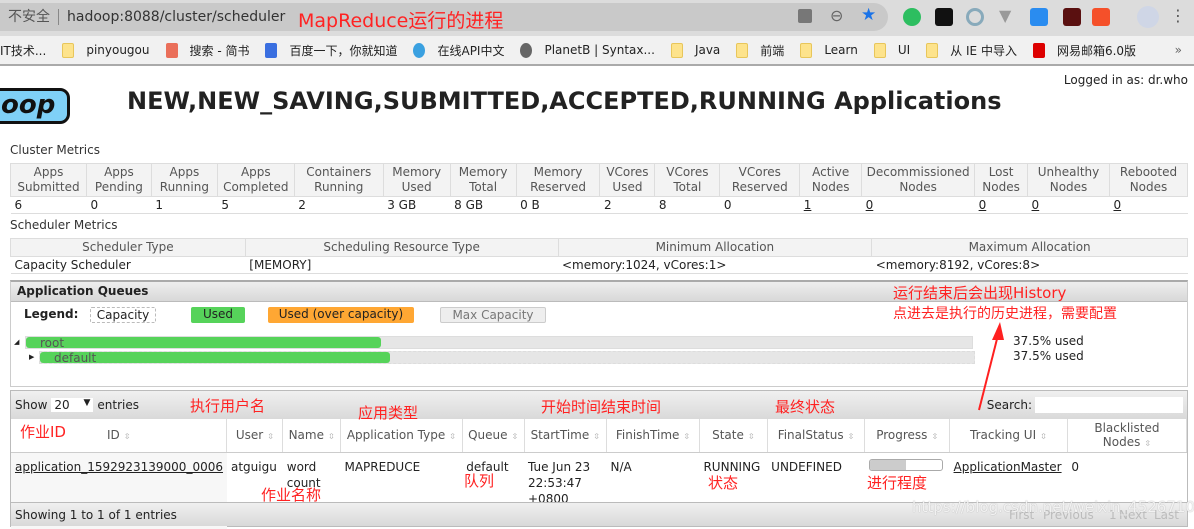 Image resolution: width=1194 pixels, height=529 pixels. I want to click on watermark: https://blog.csdn.net/weixin_45267102, so click(1053, 507).